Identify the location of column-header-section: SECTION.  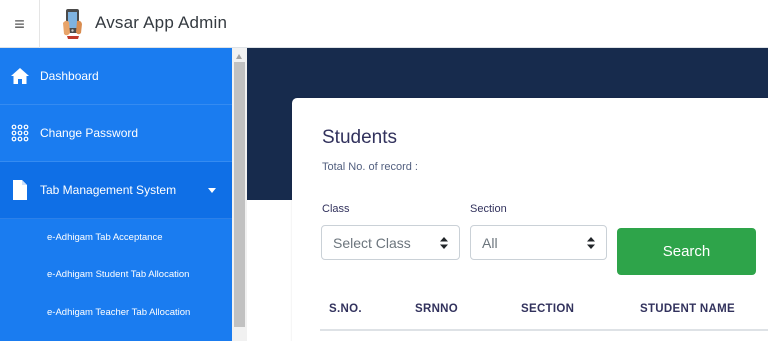
(547, 309).